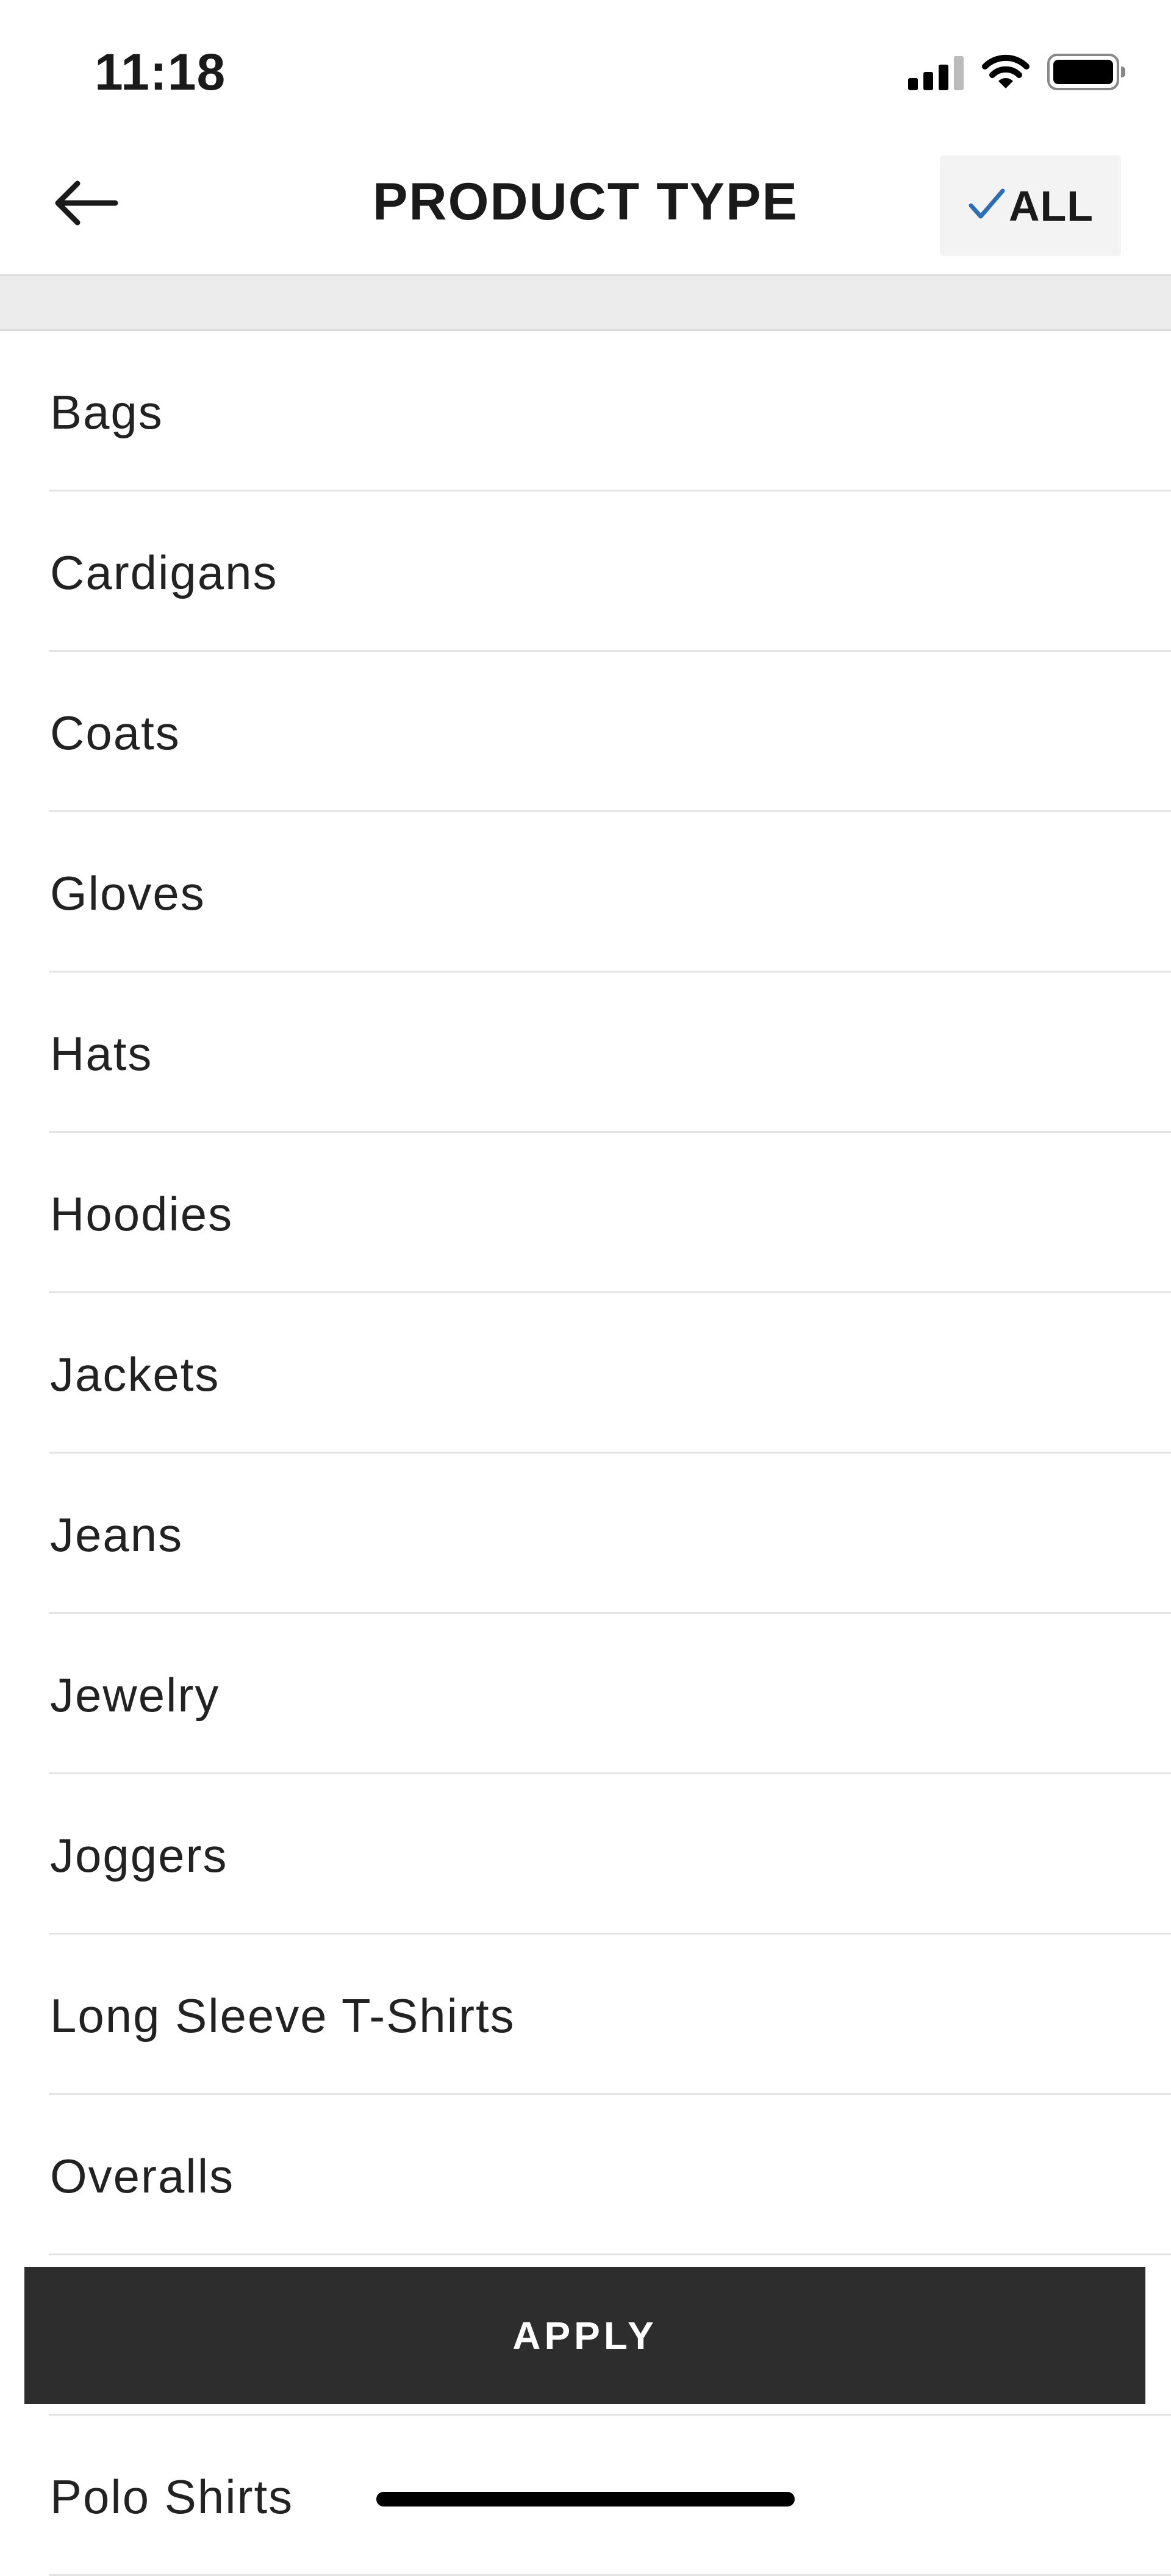  I want to click on list-item-hats: Hats, so click(585, 1052).